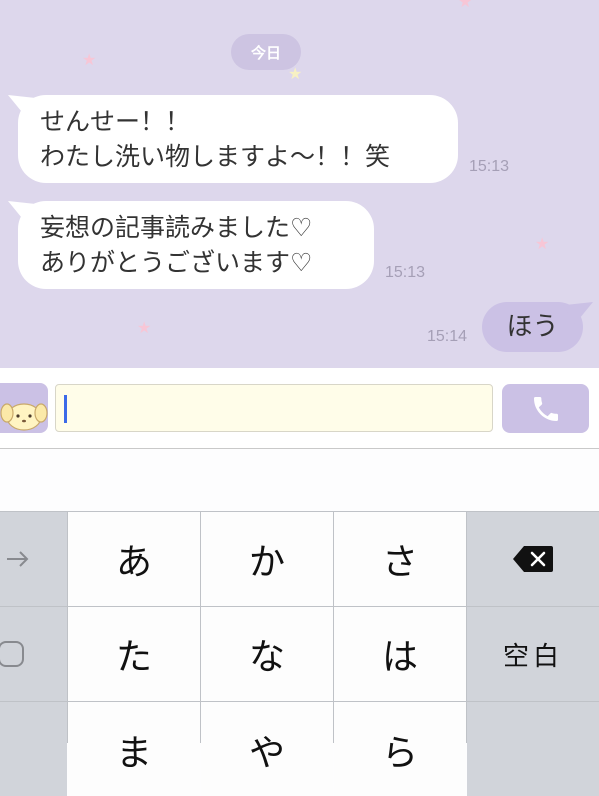 The width and height of the screenshot is (599, 796). What do you see at coordinates (399, 562) in the screenshot?
I see `key-label: さ` at bounding box center [399, 562].